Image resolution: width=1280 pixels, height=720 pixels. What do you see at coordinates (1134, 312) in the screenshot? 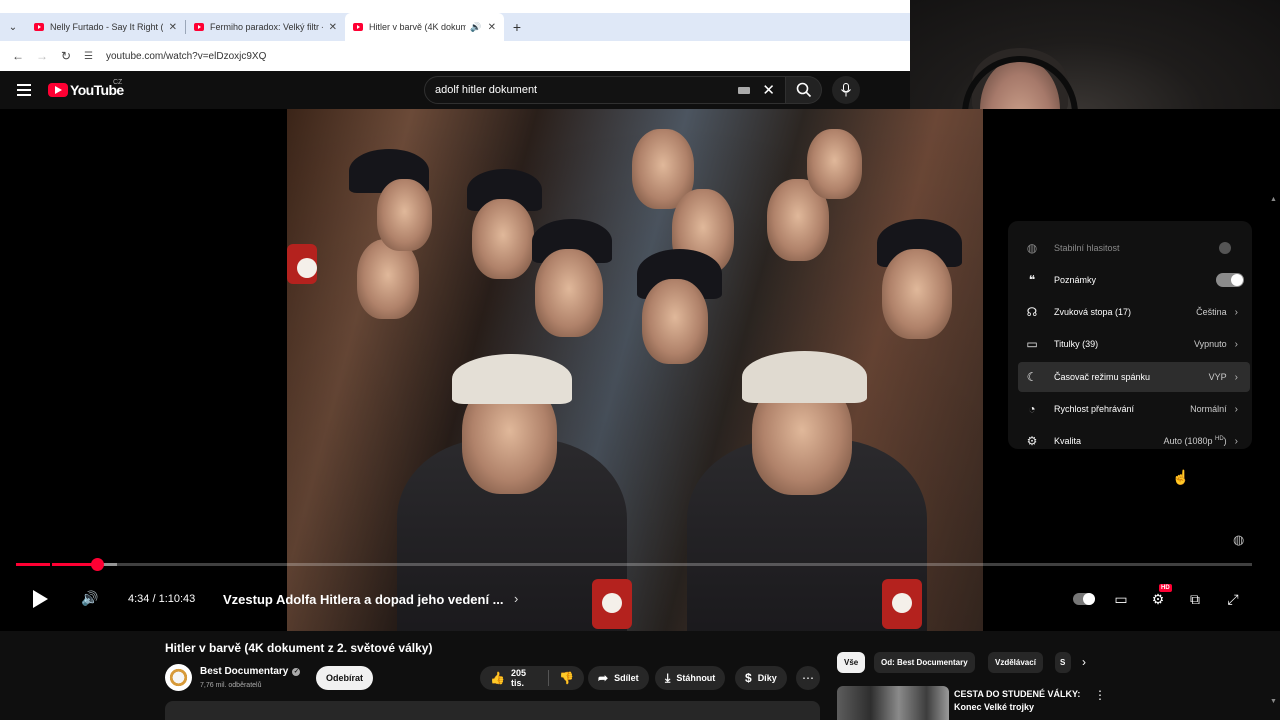
I see `settings-row: ☊ Zvuková stopa (17) Čeština ›` at bounding box center [1134, 312].